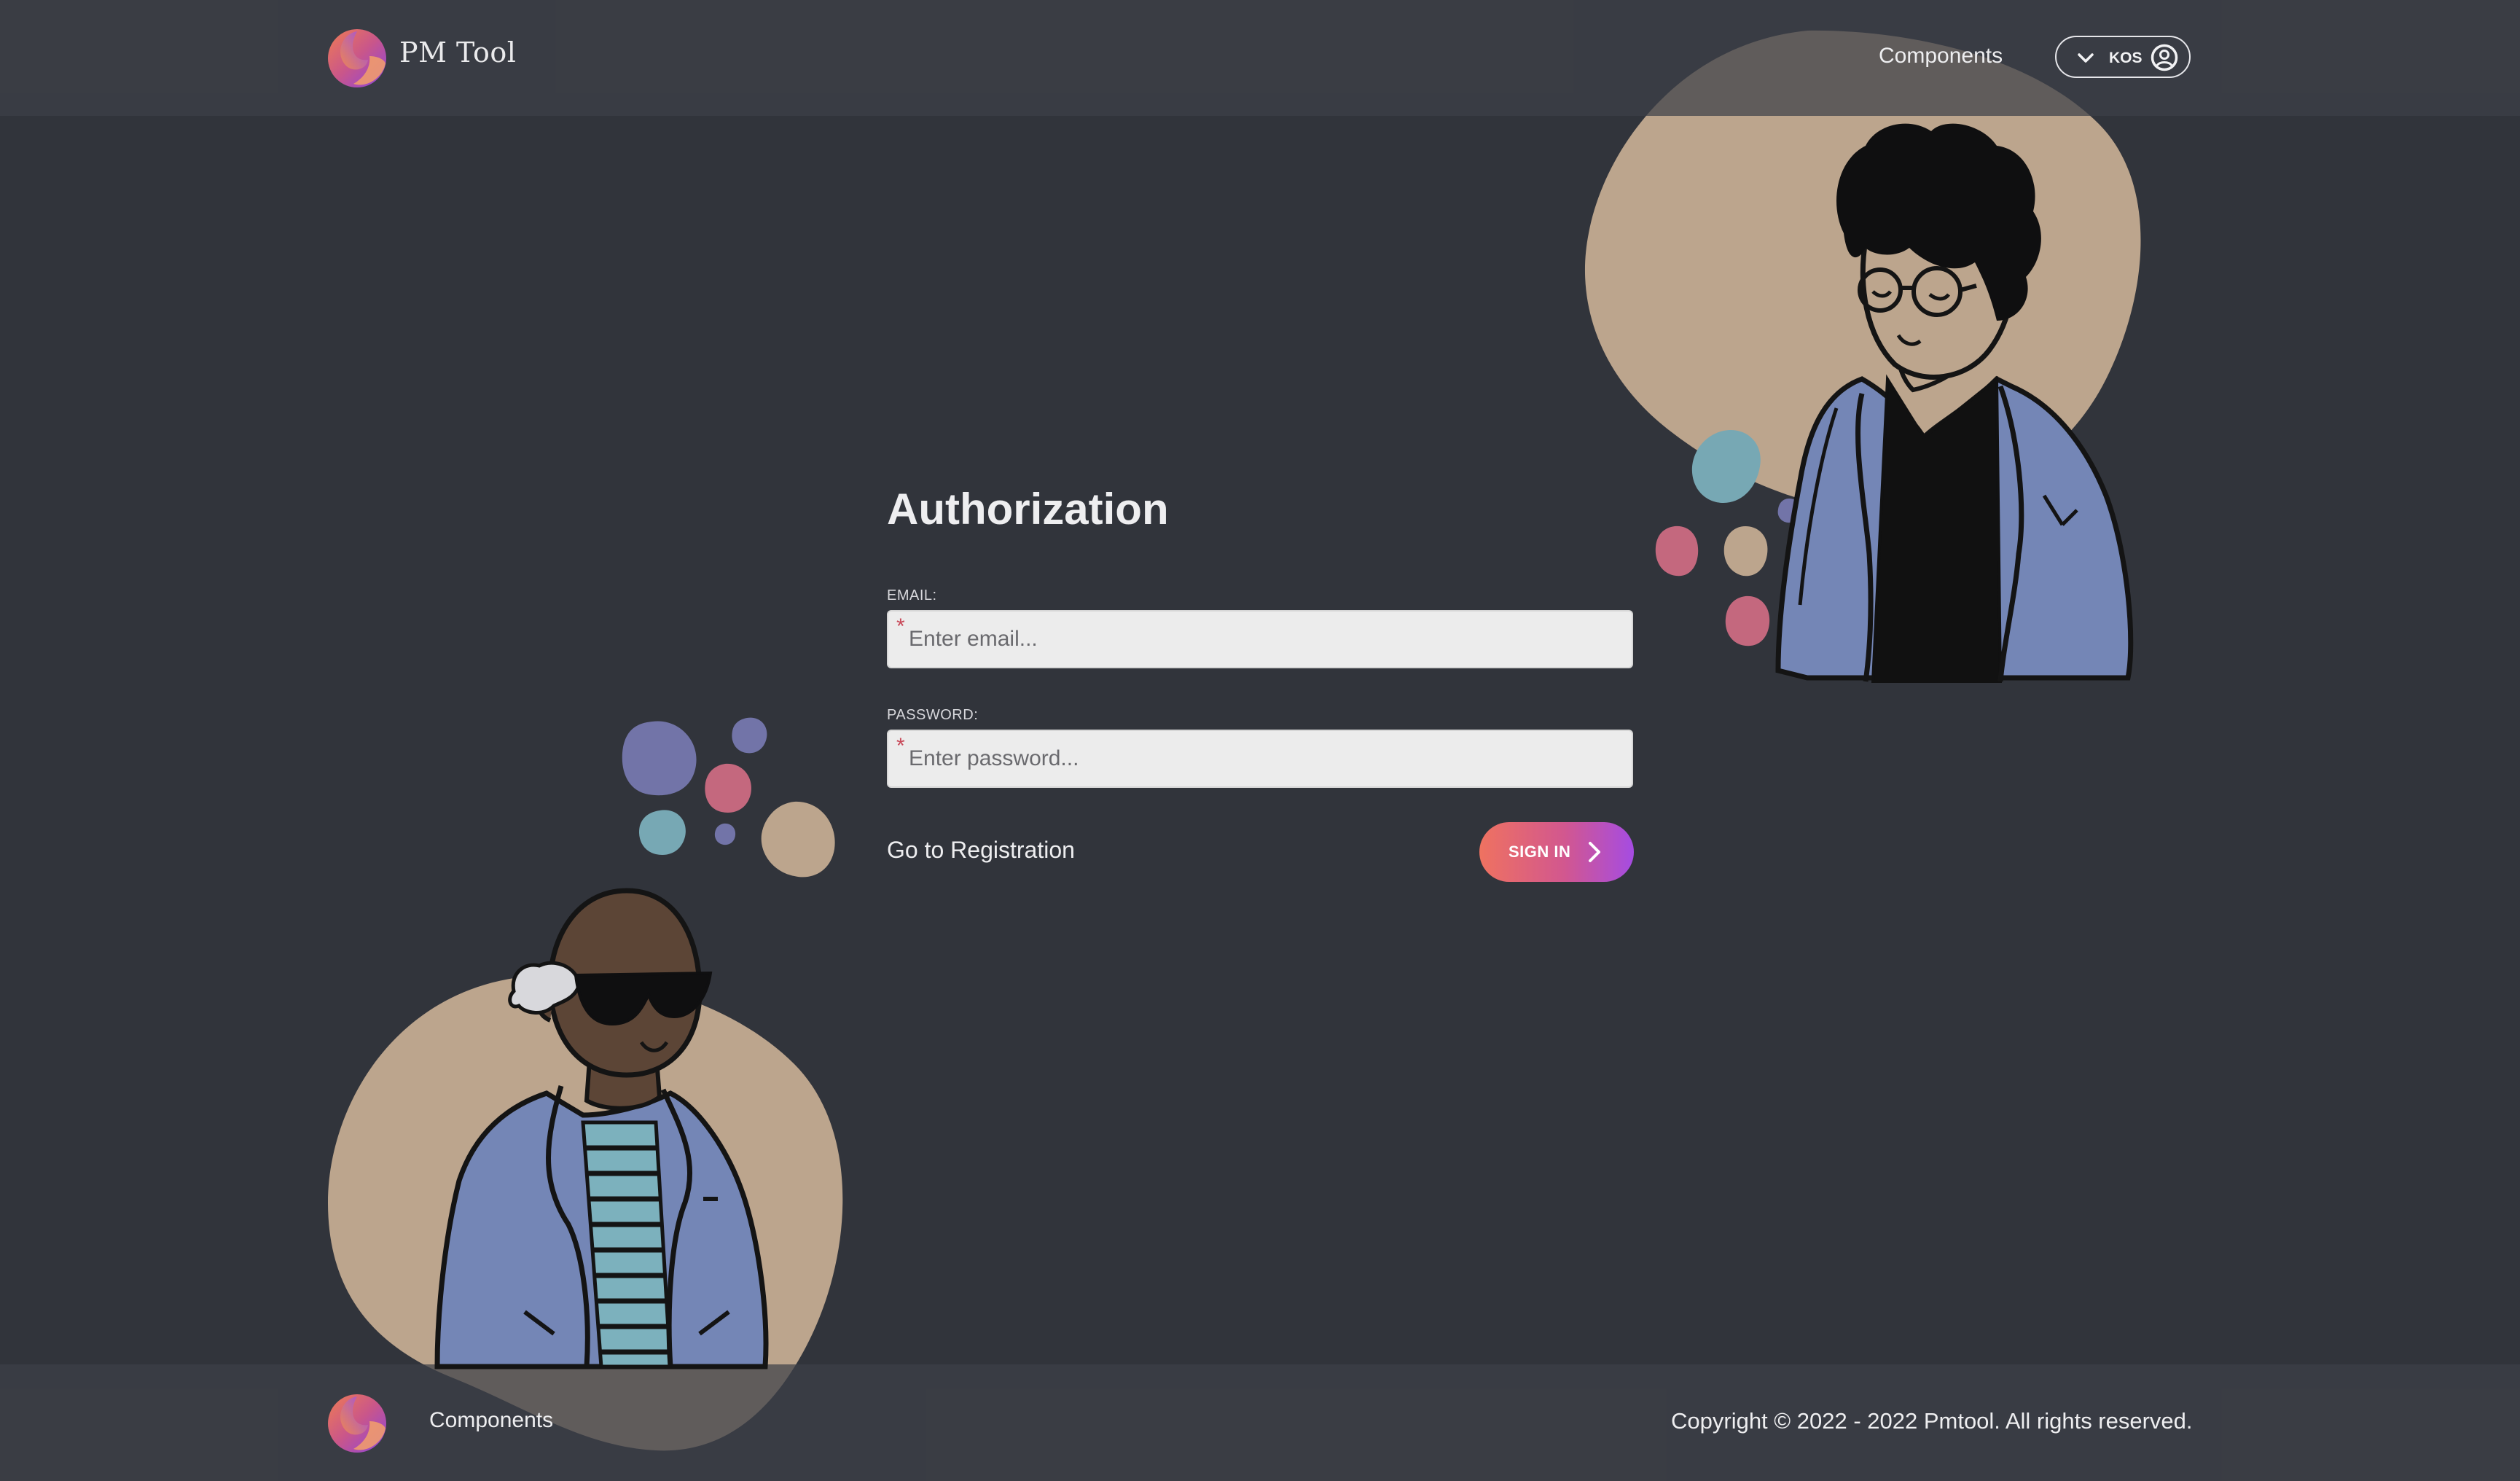 The width and height of the screenshot is (2520, 1481). Describe the element at coordinates (1266, 759) in the screenshot. I see `password-input` at that location.